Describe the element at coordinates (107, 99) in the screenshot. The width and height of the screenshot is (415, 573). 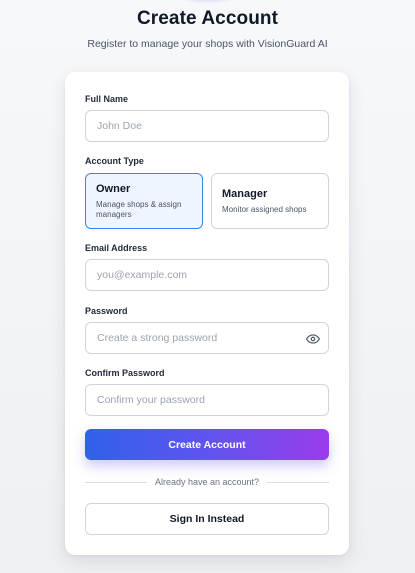
I see `full-name-label: Full Name` at that location.